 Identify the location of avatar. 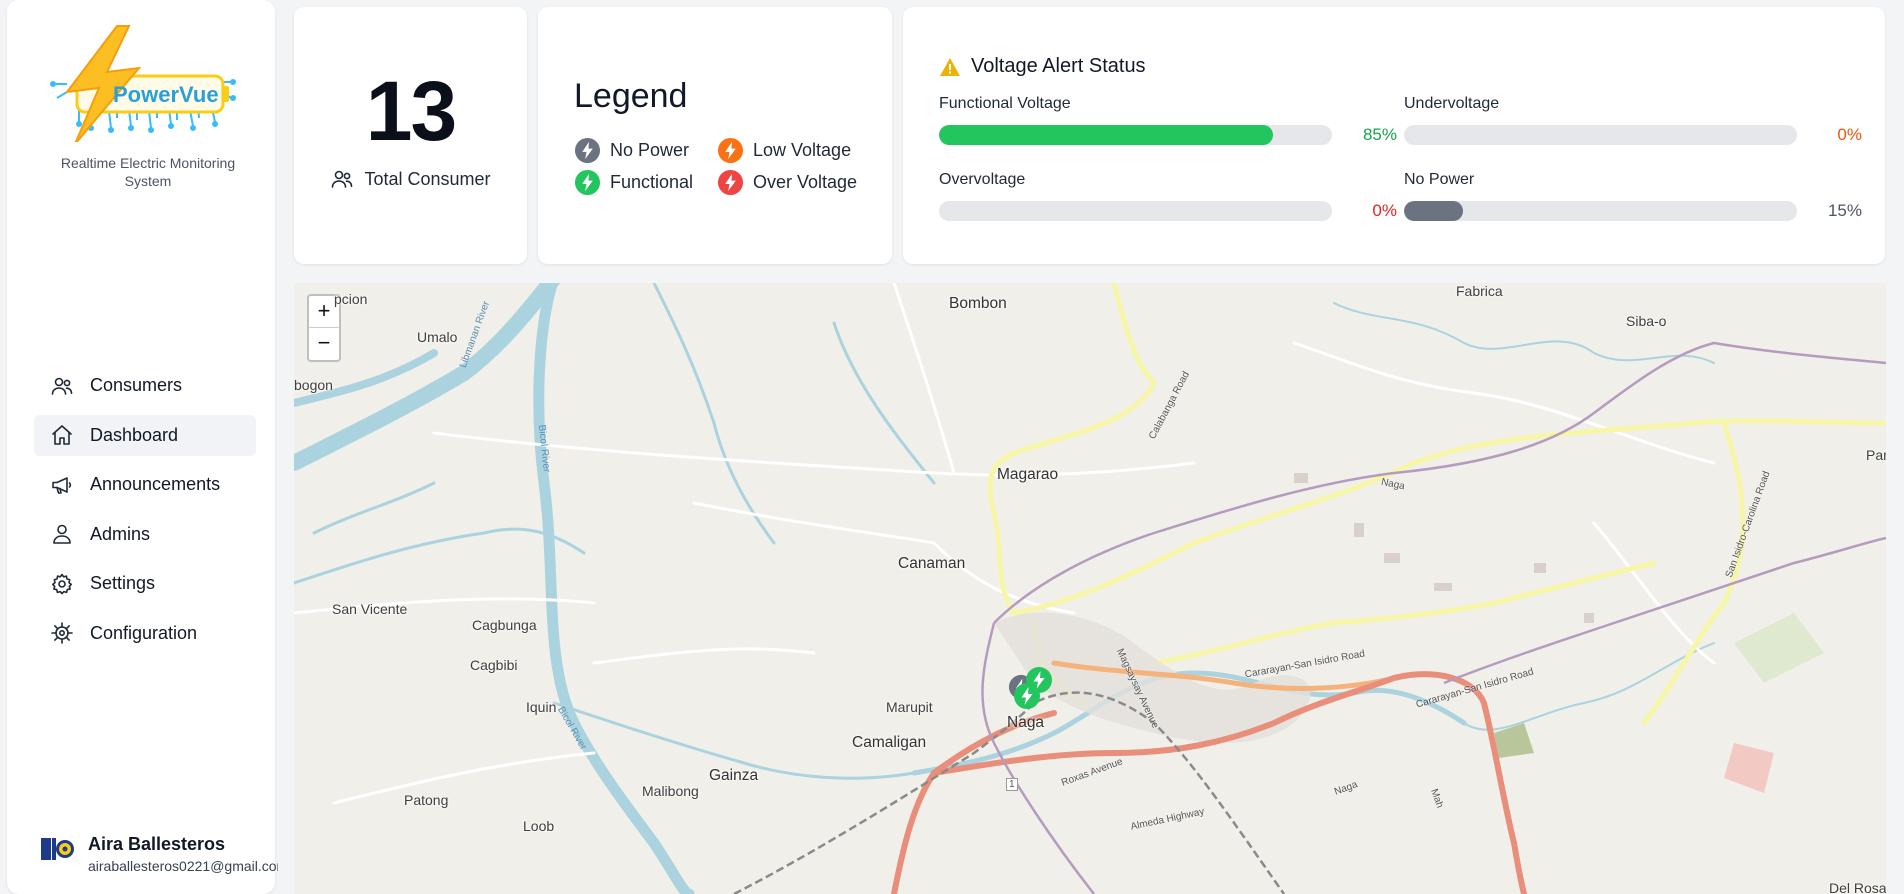
(58, 849).